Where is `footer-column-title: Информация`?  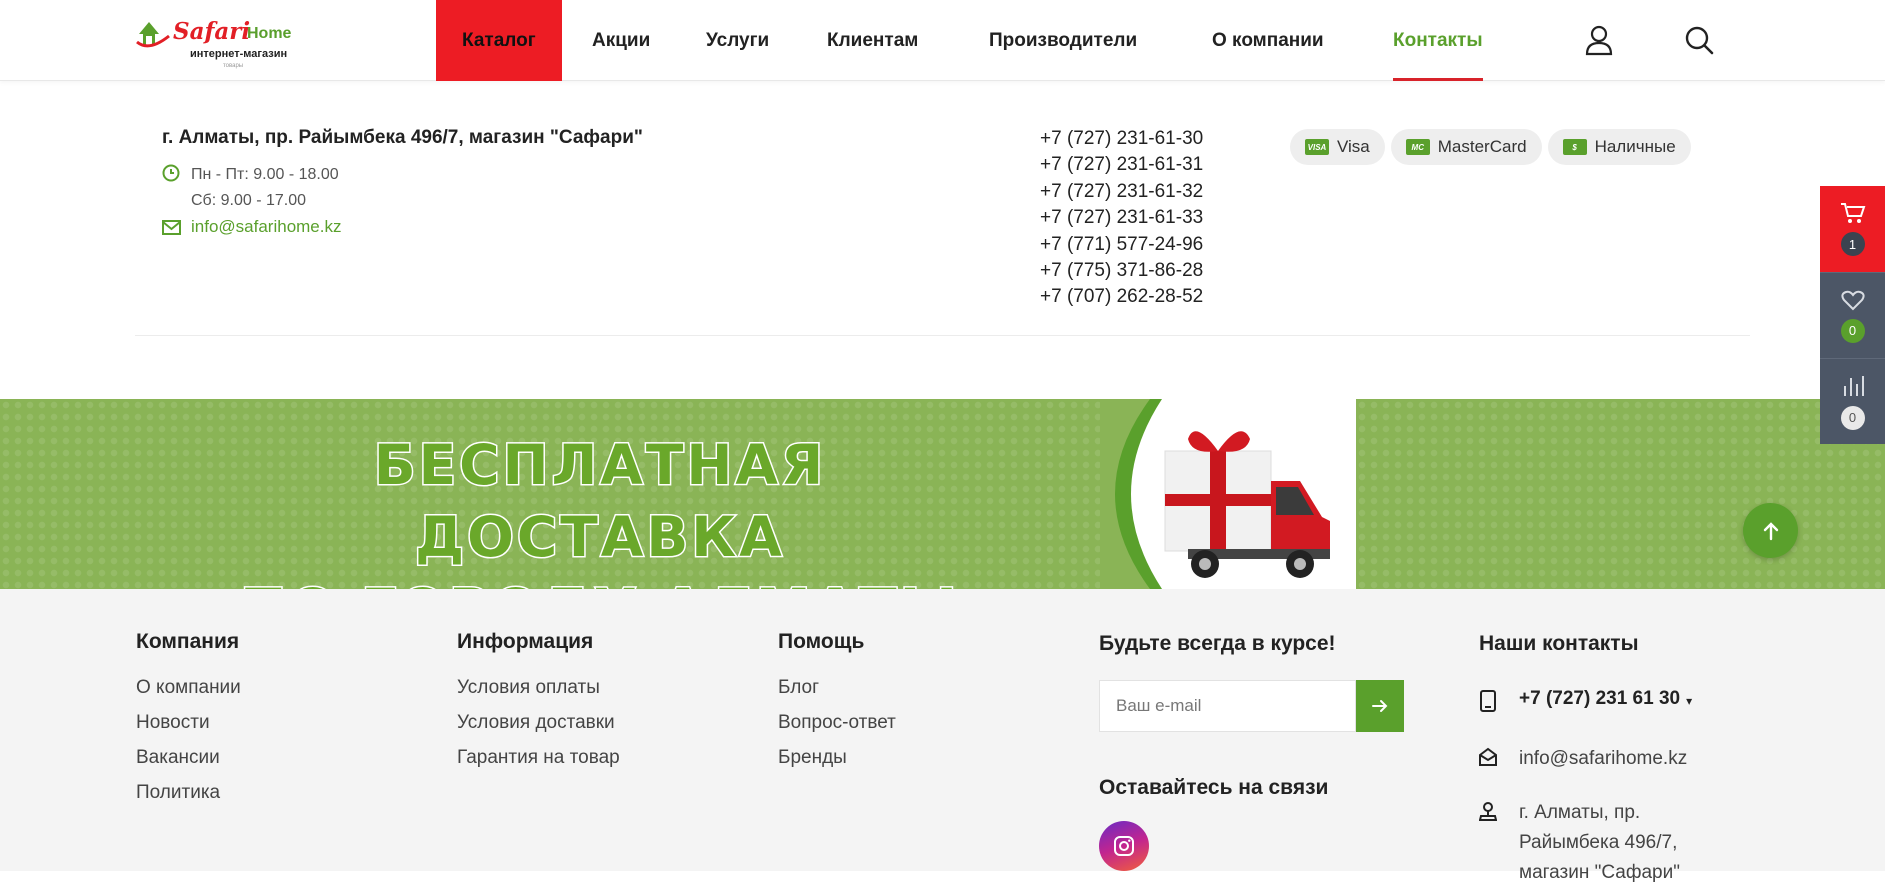
footer-column-title: Информация is located at coordinates (525, 641).